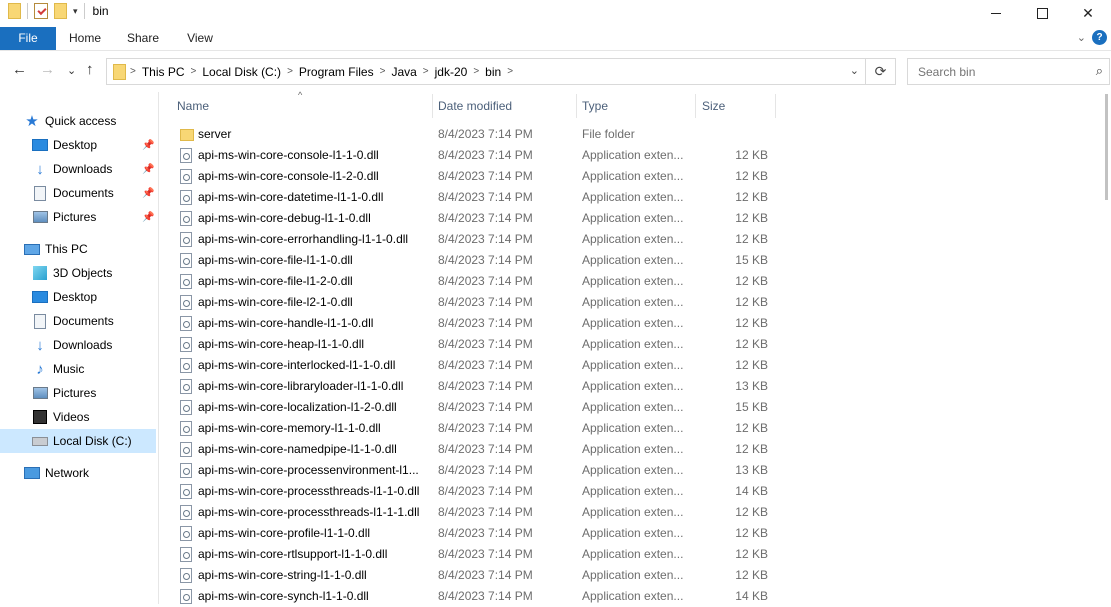  What do you see at coordinates (881, 71) in the screenshot?
I see `refresh-button: ⟳` at bounding box center [881, 71].